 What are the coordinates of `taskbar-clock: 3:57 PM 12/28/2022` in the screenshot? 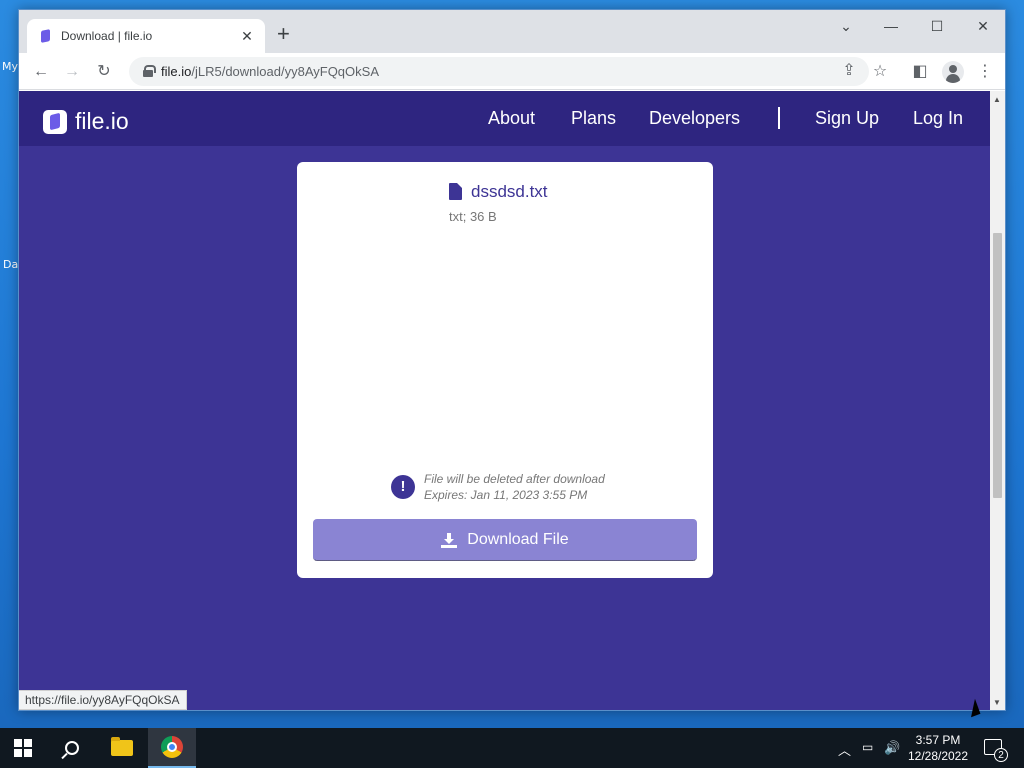 It's located at (938, 748).